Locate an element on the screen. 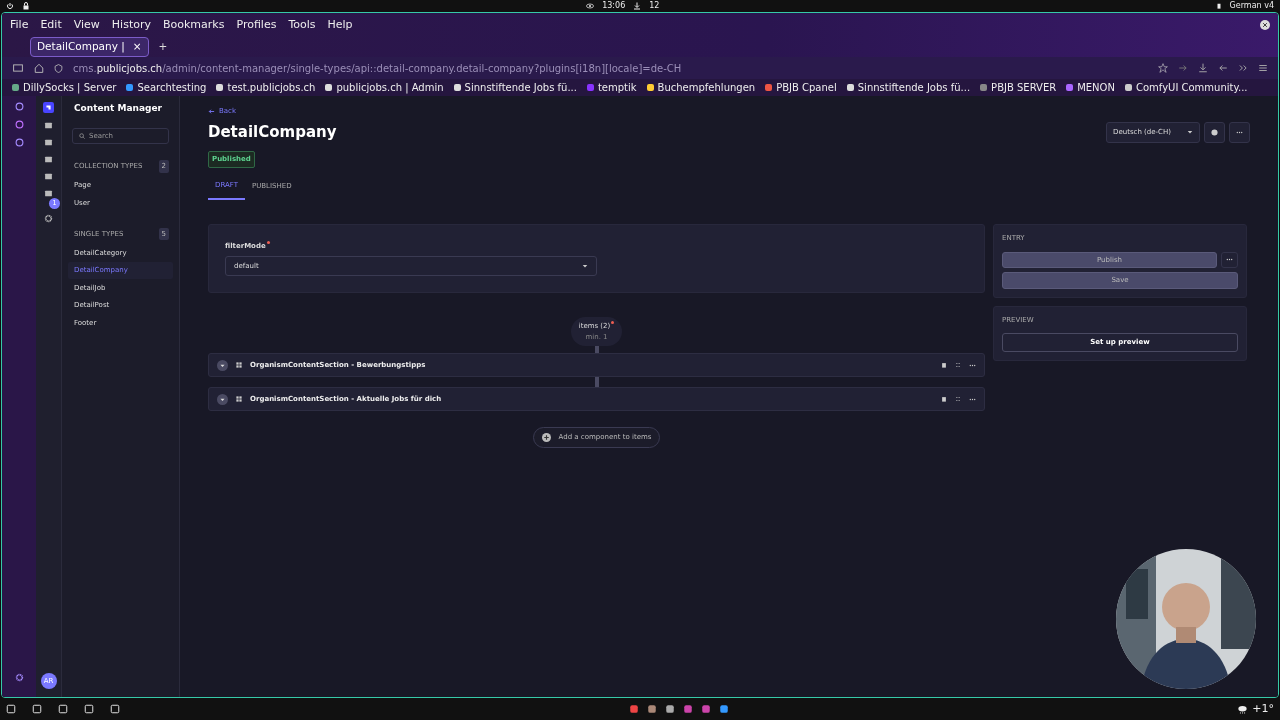 The image size is (1280, 720). bookmark: Searchtesting is located at coordinates (166, 87).